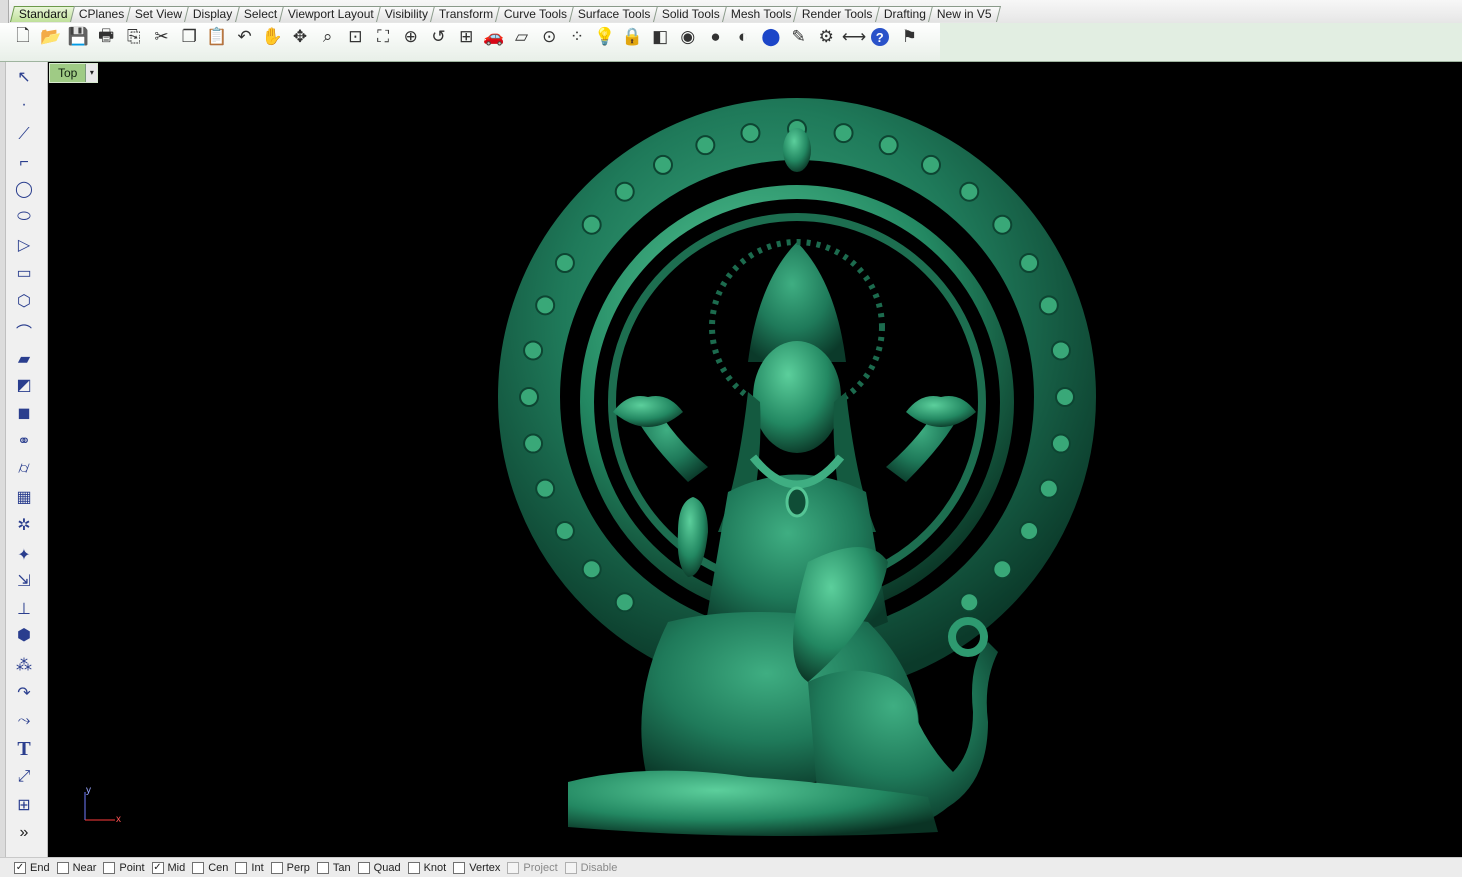  I want to click on points-cloud-icon: ⁂, so click(24, 665).